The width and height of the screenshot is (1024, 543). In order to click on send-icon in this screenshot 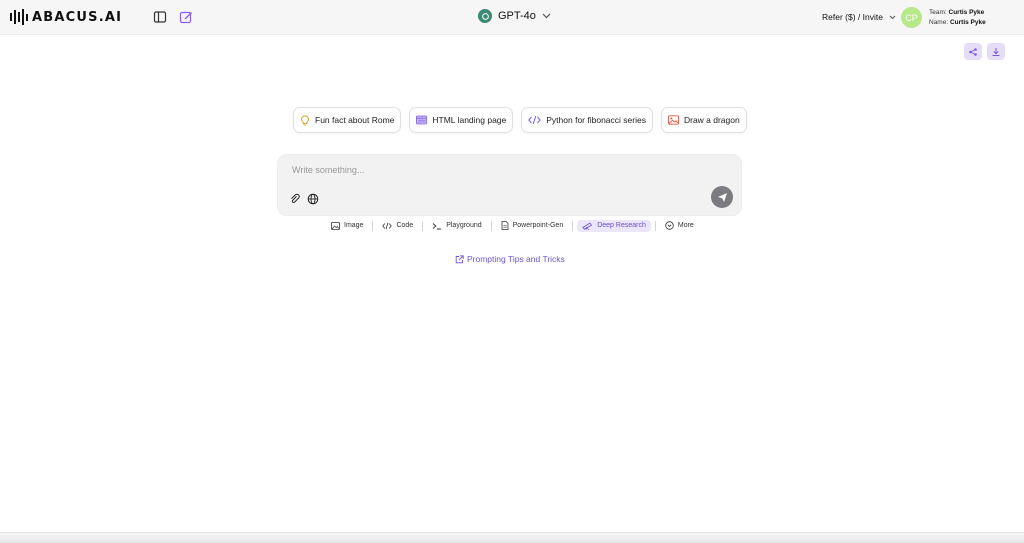, I will do `click(722, 197)`.